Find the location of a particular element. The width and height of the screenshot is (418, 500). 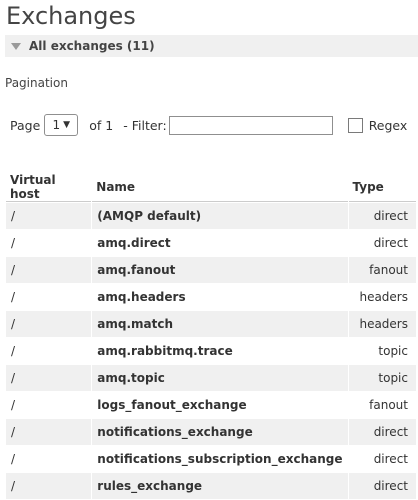

exchange-name-link: notifications_subscription_exchange is located at coordinates (220, 459).